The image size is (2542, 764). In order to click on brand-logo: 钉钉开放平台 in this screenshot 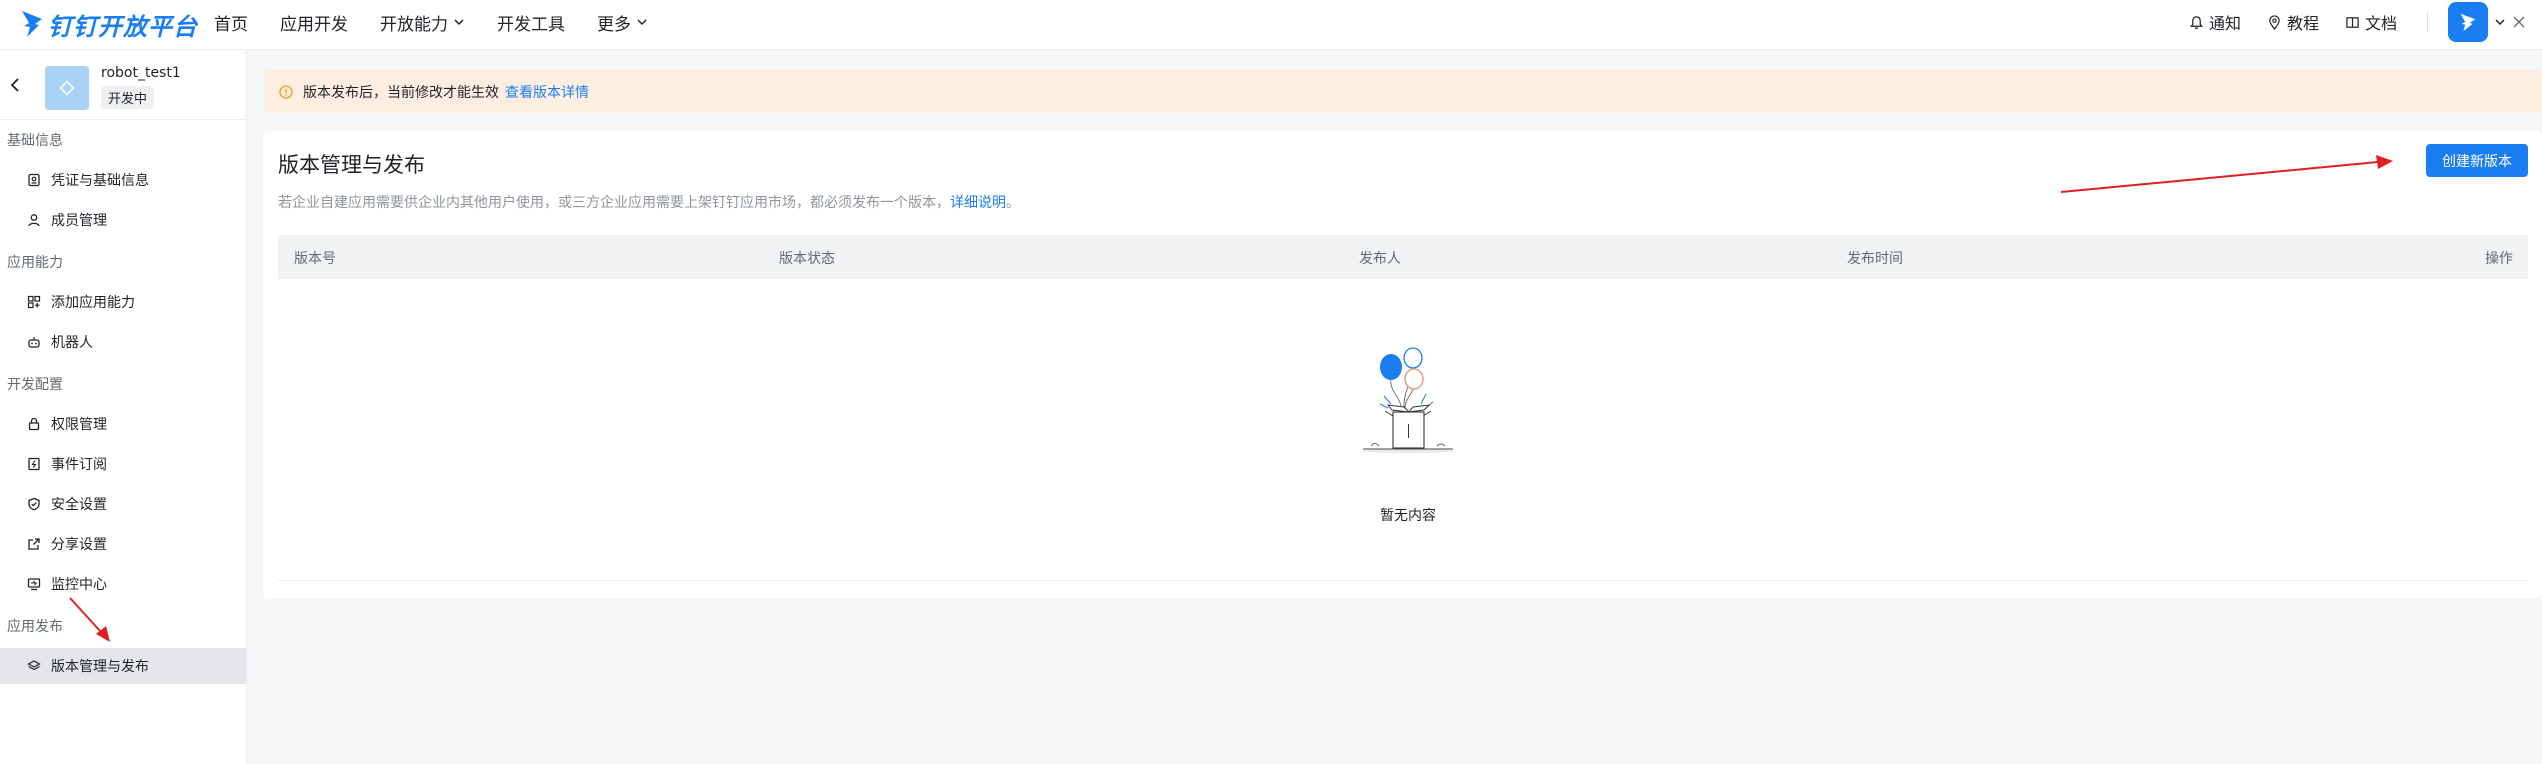, I will do `click(109, 24)`.